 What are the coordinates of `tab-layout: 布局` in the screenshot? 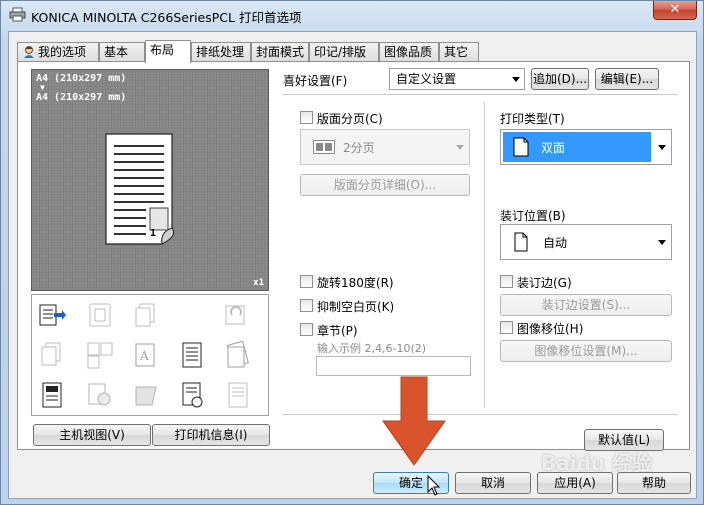 It's located at (168, 51).